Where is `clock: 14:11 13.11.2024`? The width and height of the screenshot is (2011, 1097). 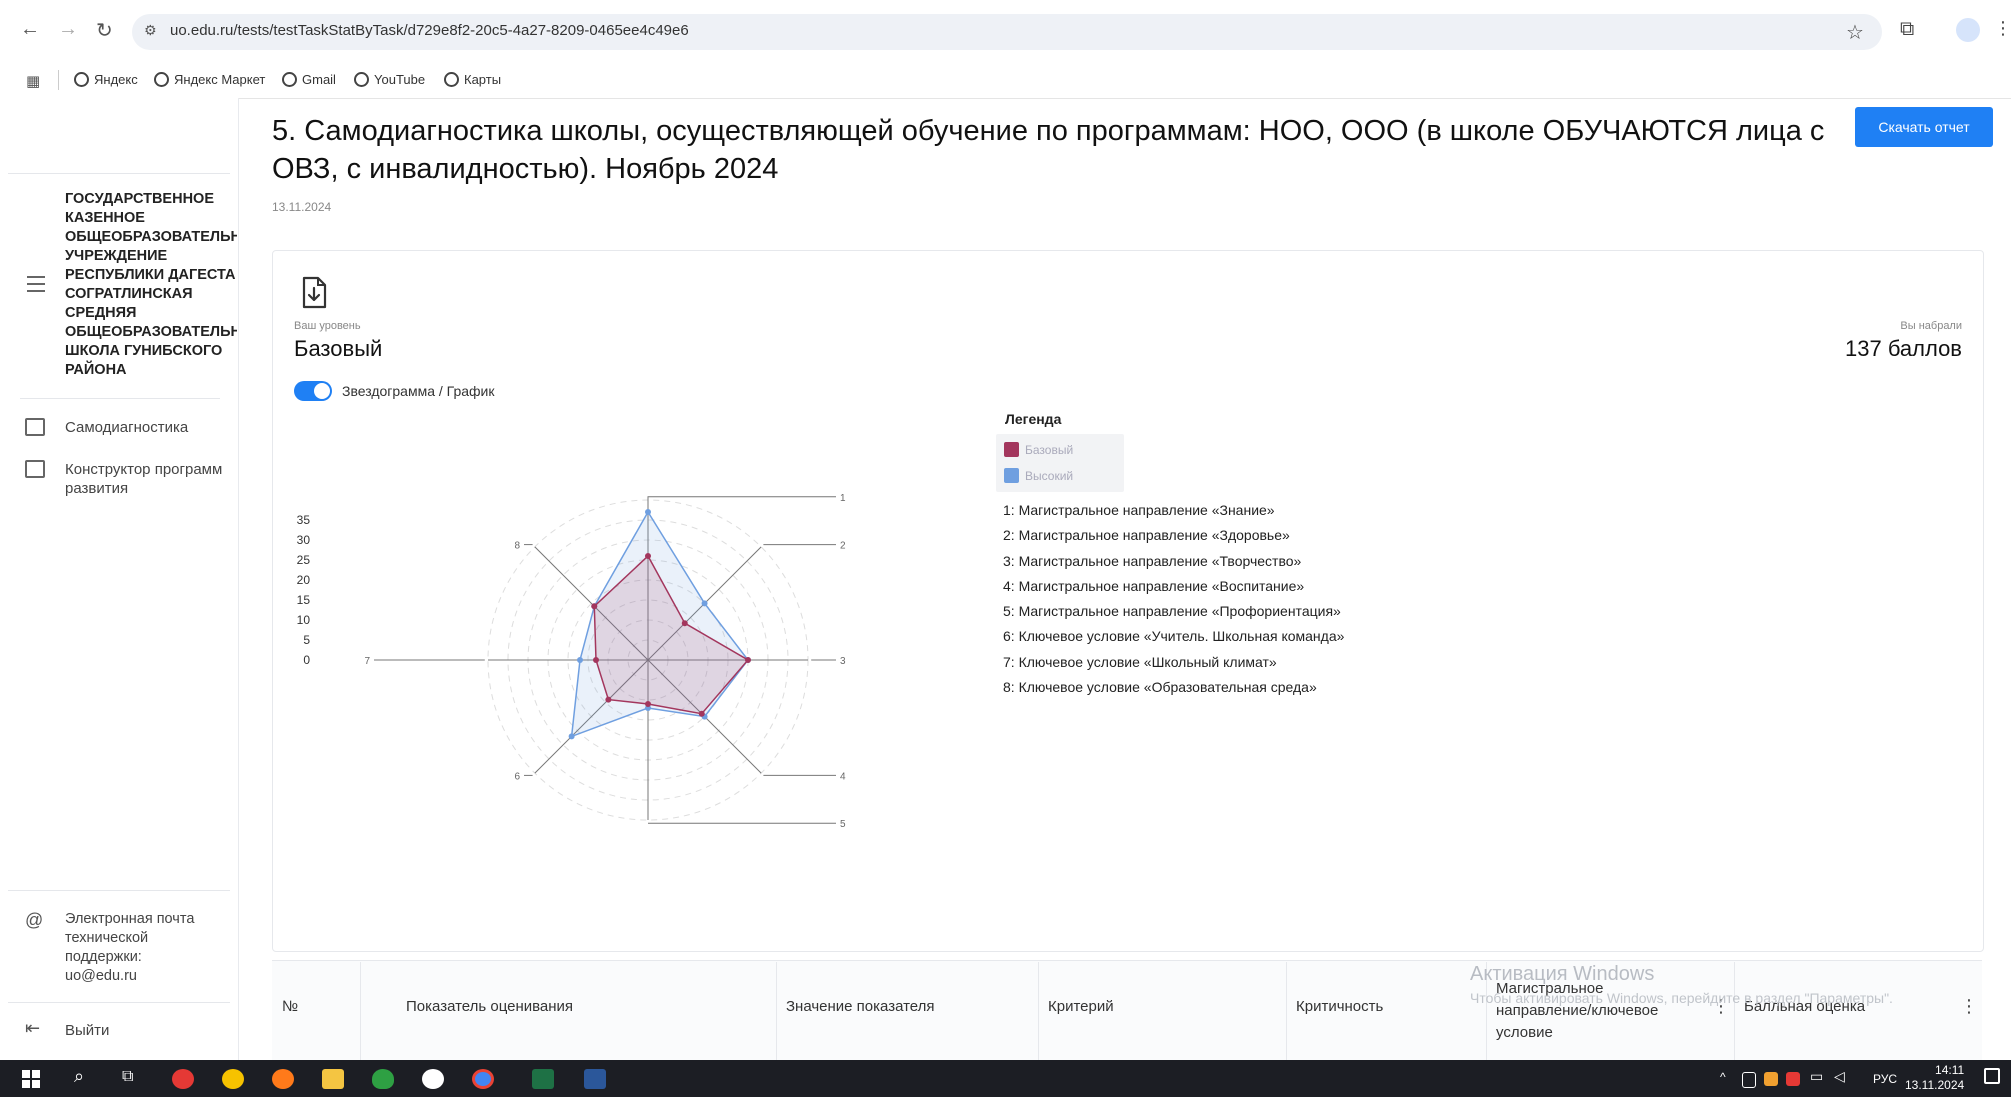 clock: 14:11 13.11.2024 is located at coordinates (1934, 1078).